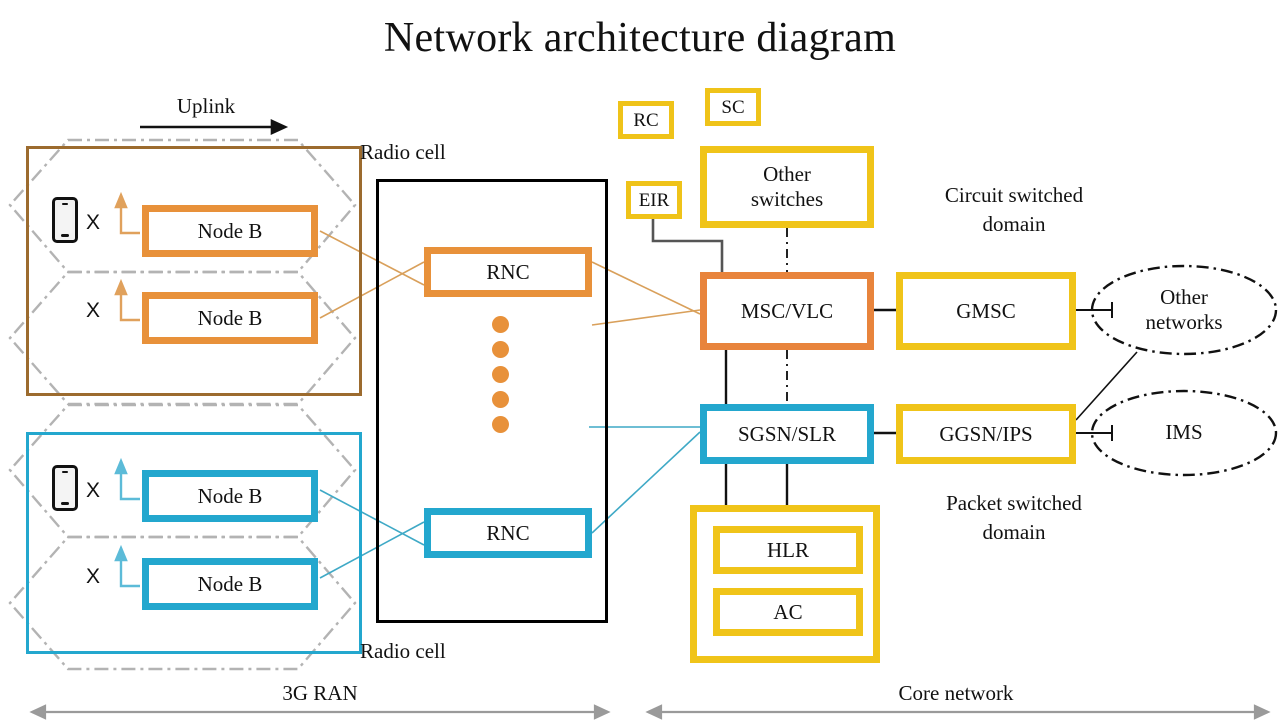 The image size is (1280, 720). I want to click on msc-vlc-label: MSC/VLC, so click(787, 310).